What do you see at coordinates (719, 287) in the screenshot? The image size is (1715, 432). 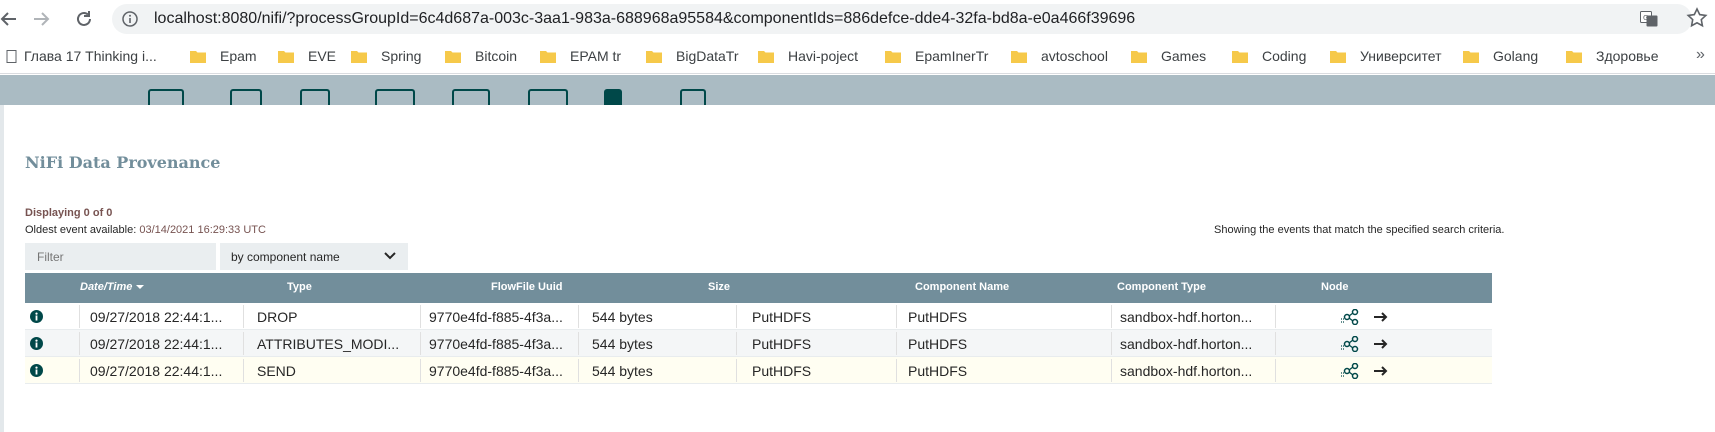 I see `column-header-size: Size` at bounding box center [719, 287].